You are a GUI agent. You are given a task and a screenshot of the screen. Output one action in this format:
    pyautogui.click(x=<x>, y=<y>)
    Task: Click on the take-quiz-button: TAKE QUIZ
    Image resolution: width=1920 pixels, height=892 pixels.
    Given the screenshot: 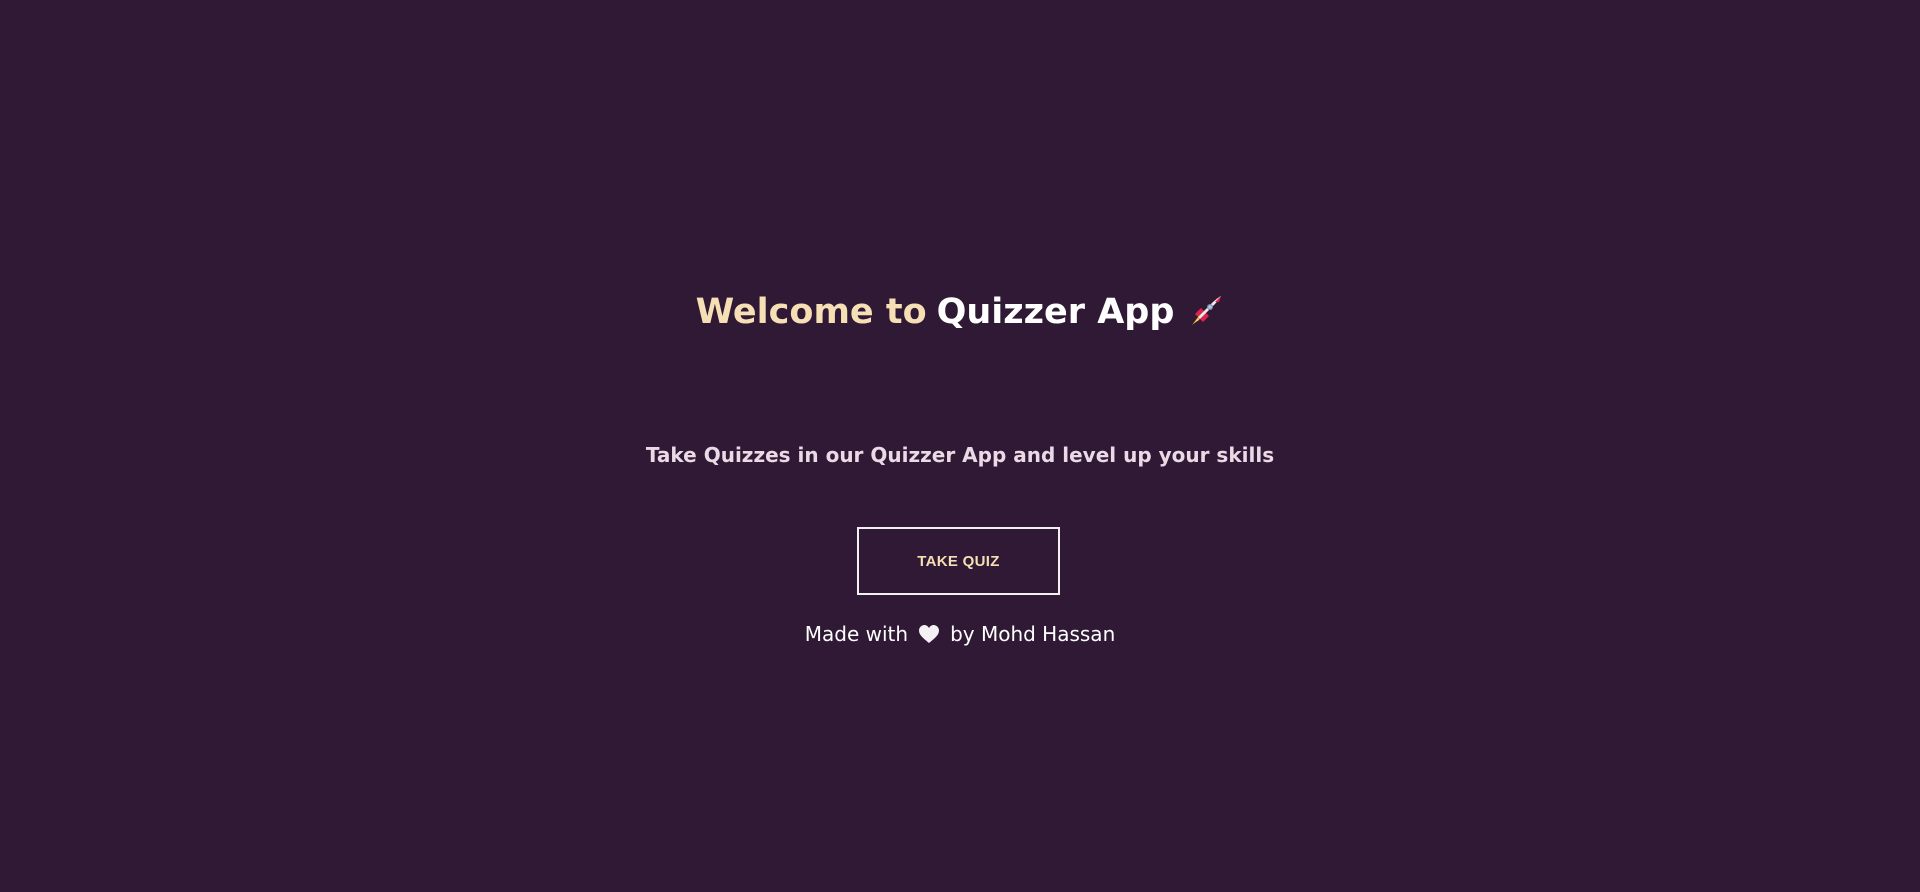 What is the action you would take?
    pyautogui.click(x=958, y=561)
    